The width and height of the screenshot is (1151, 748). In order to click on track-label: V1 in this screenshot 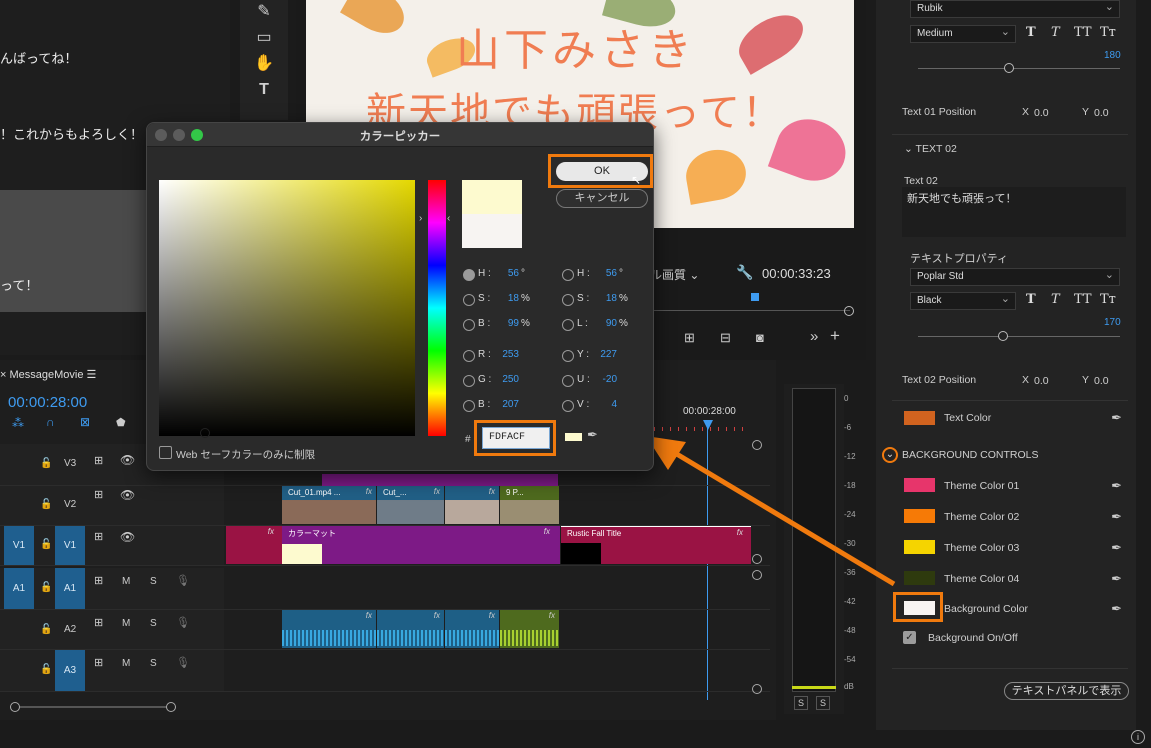, I will do `click(70, 545)`.